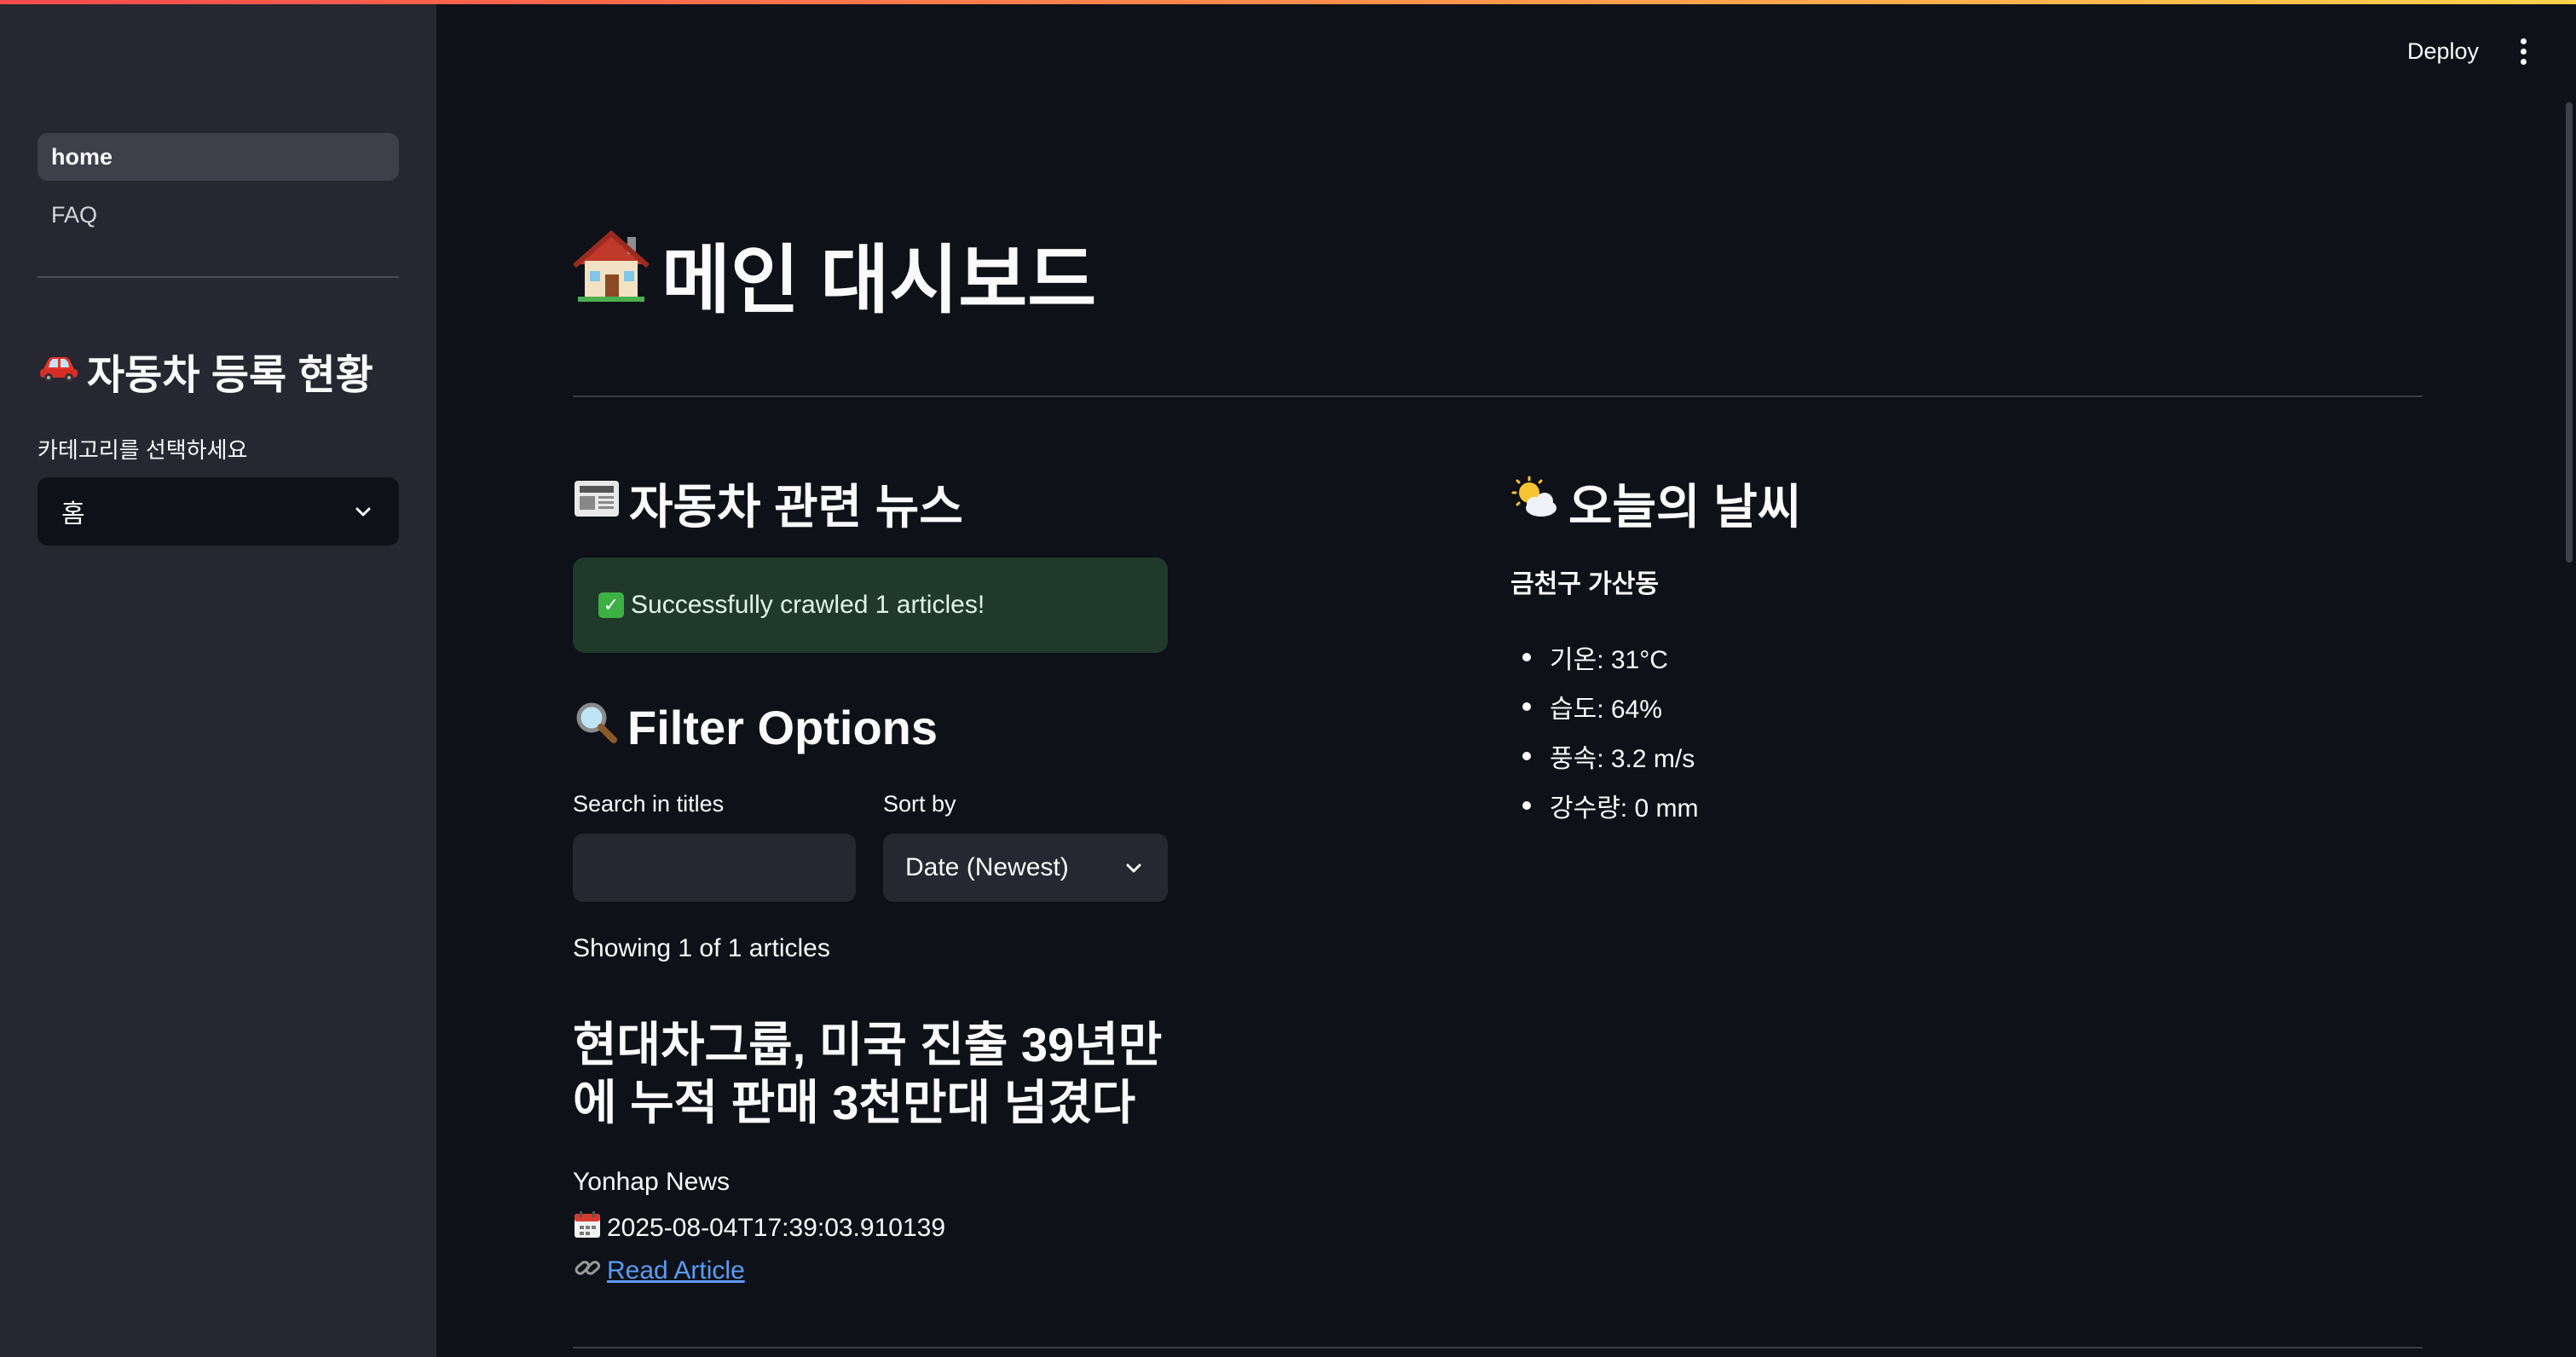  What do you see at coordinates (611, 274) in the screenshot?
I see `house-icon` at bounding box center [611, 274].